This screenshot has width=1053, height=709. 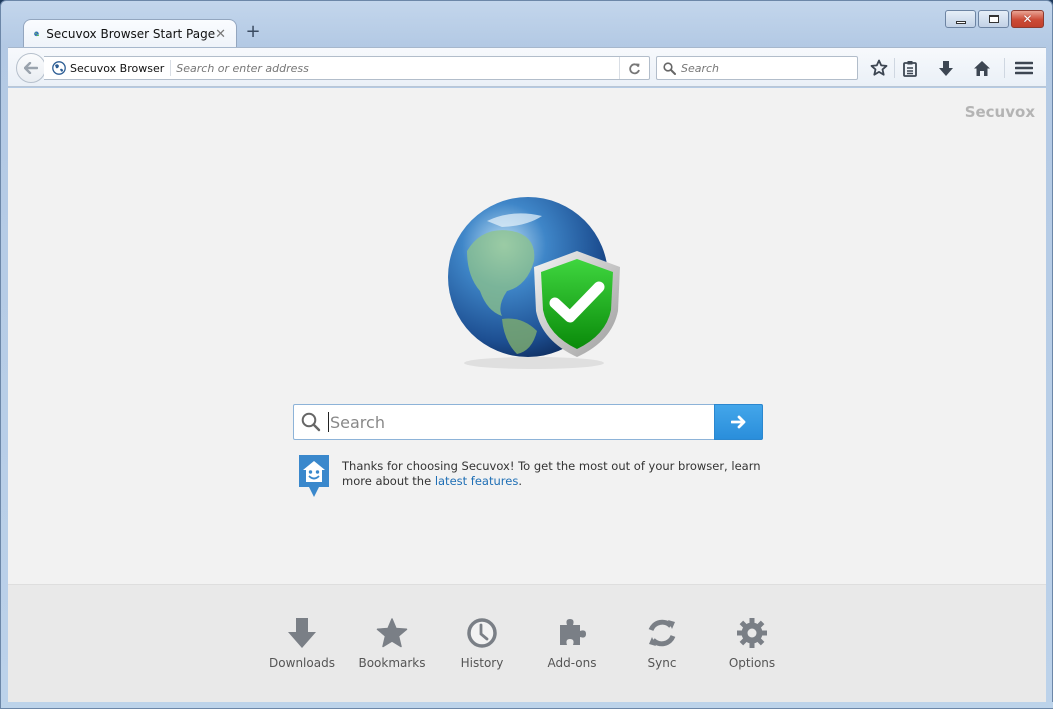 I want to click on star-icon, so click(x=392, y=633).